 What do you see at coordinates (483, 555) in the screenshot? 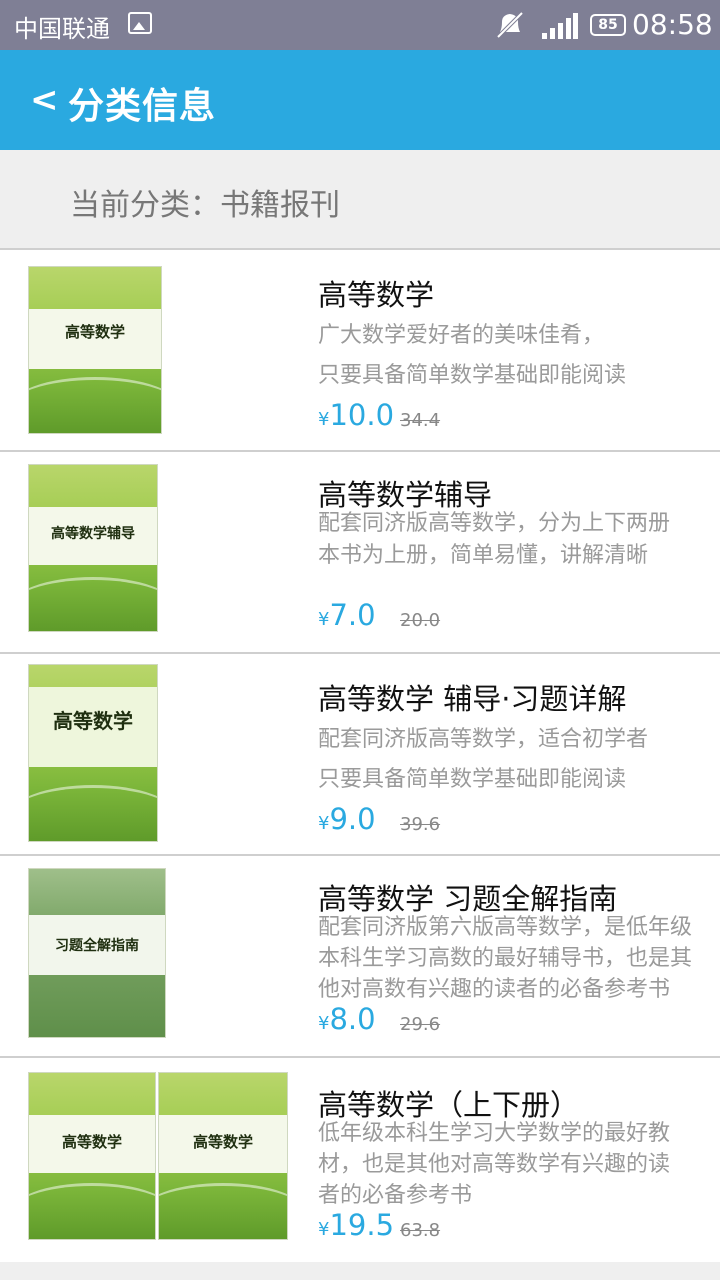
I see `description-line: 本书为上册，简单易懂，讲解清晰` at bounding box center [483, 555].